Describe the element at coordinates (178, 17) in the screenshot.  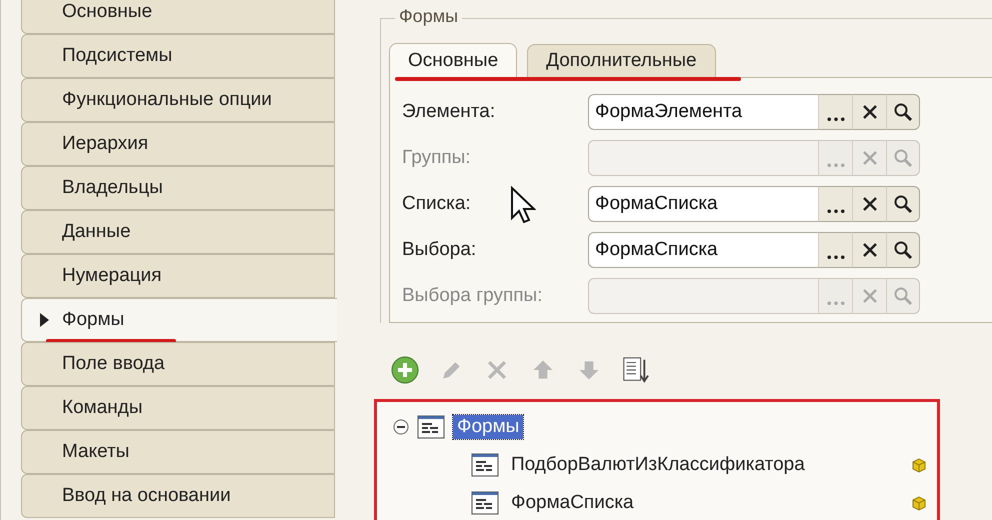
I see `sidebar-item: Основные` at that location.